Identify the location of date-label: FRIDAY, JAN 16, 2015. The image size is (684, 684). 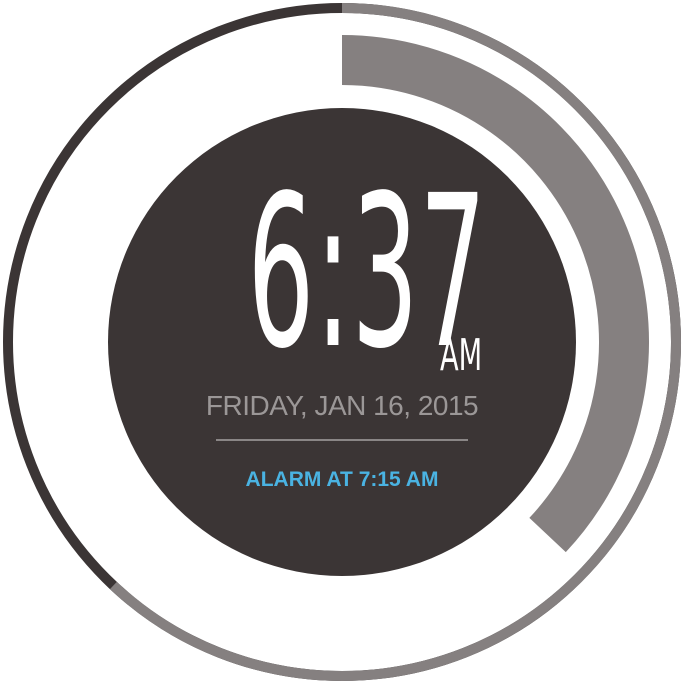
(342, 405).